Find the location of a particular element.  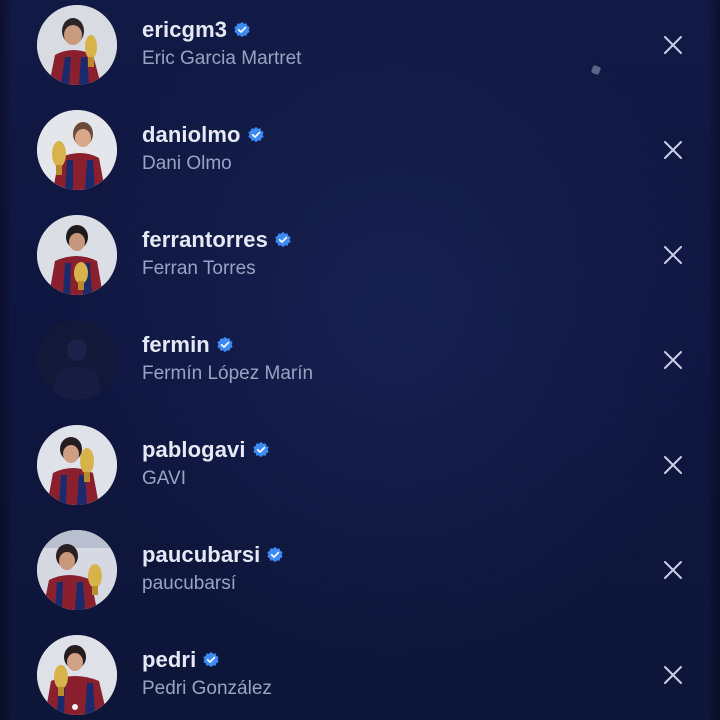

username: daniolmo is located at coordinates (191, 135).